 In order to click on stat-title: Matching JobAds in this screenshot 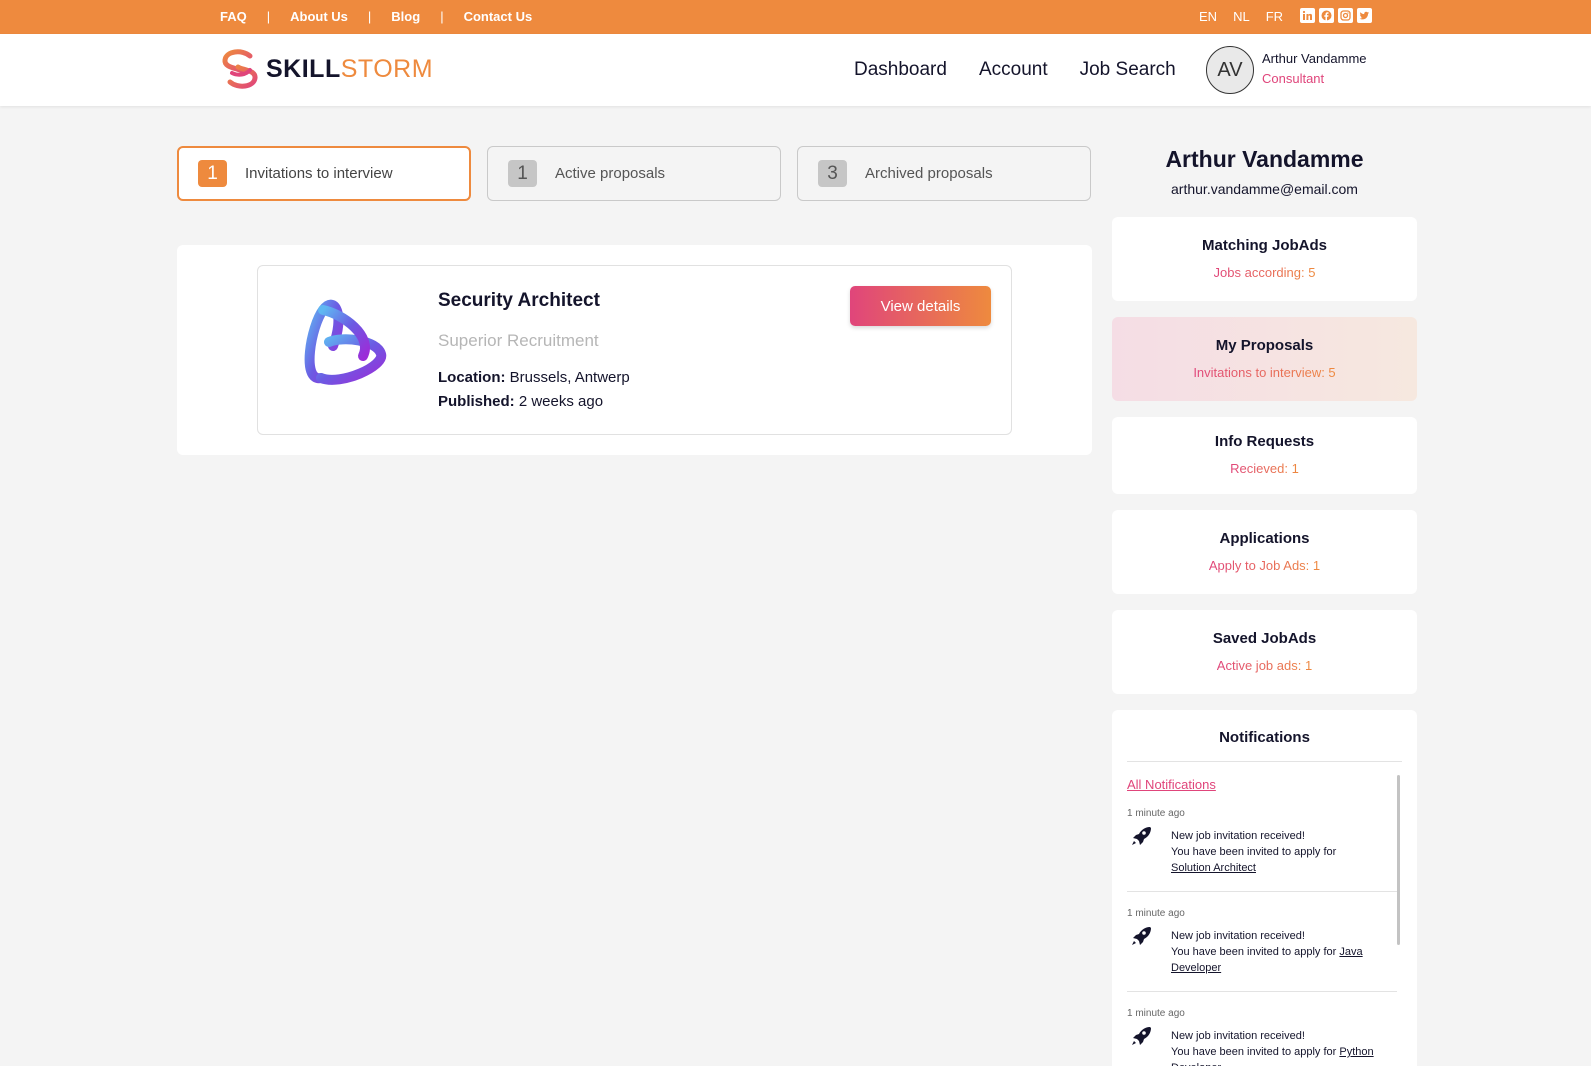, I will do `click(1264, 245)`.